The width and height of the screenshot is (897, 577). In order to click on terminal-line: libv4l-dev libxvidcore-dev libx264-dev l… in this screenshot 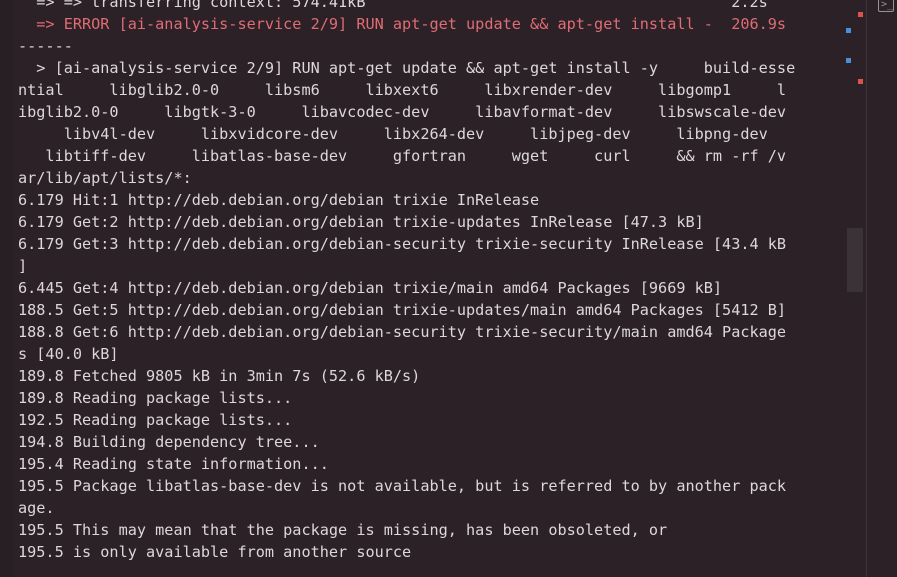, I will do `click(393, 134)`.